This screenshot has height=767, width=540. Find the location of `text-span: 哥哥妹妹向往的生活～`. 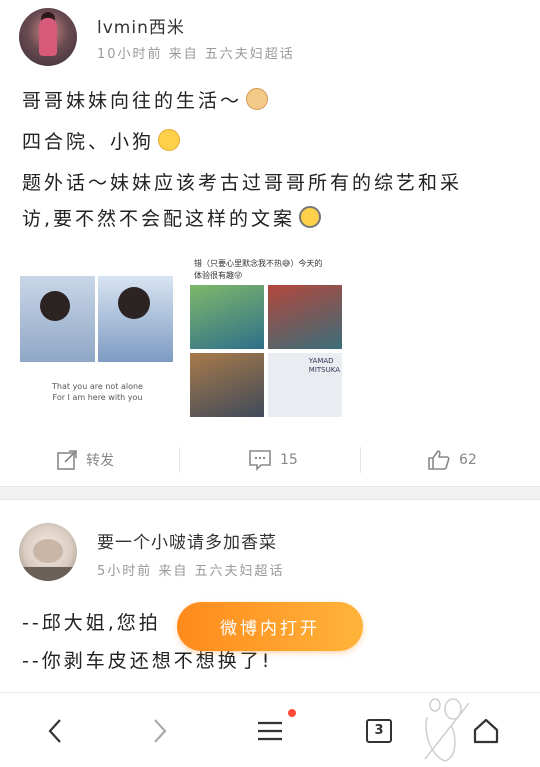

text-span: 哥哥妹妹向往的生活～ is located at coordinates (132, 101).